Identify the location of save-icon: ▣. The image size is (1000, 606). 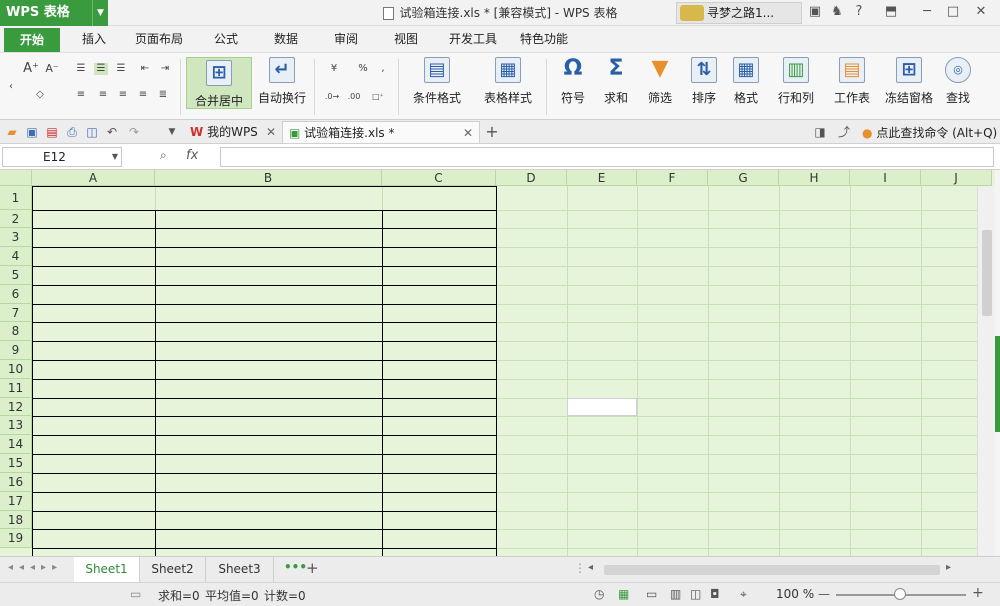
(32, 132).